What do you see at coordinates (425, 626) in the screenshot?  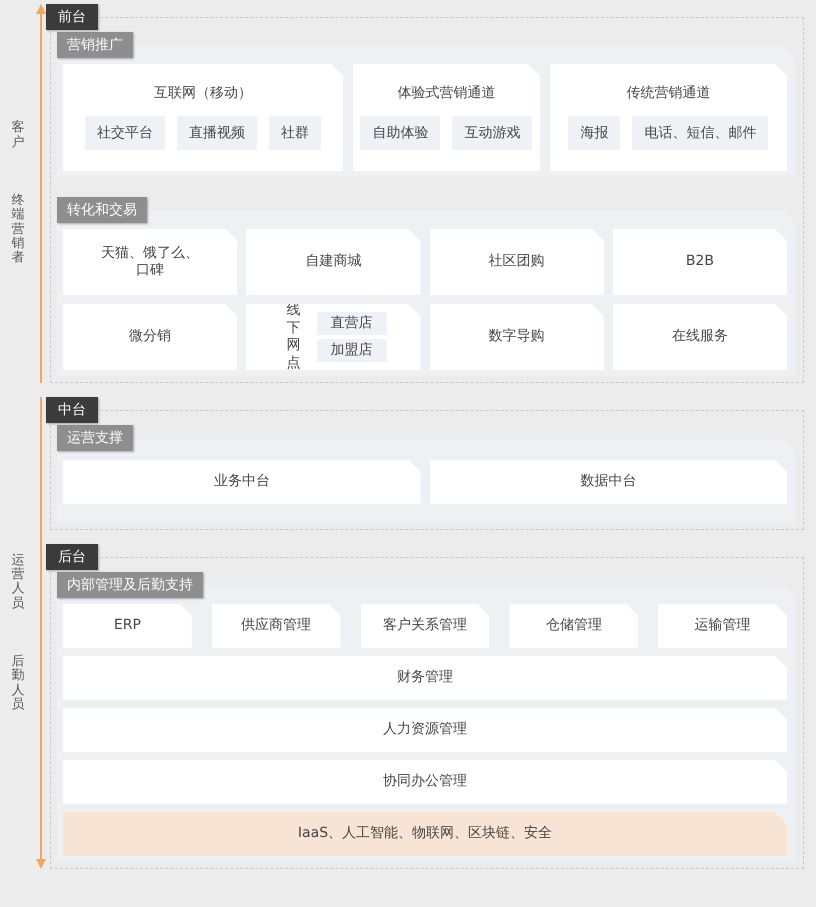 I see `module-card: 客户关系管理` at bounding box center [425, 626].